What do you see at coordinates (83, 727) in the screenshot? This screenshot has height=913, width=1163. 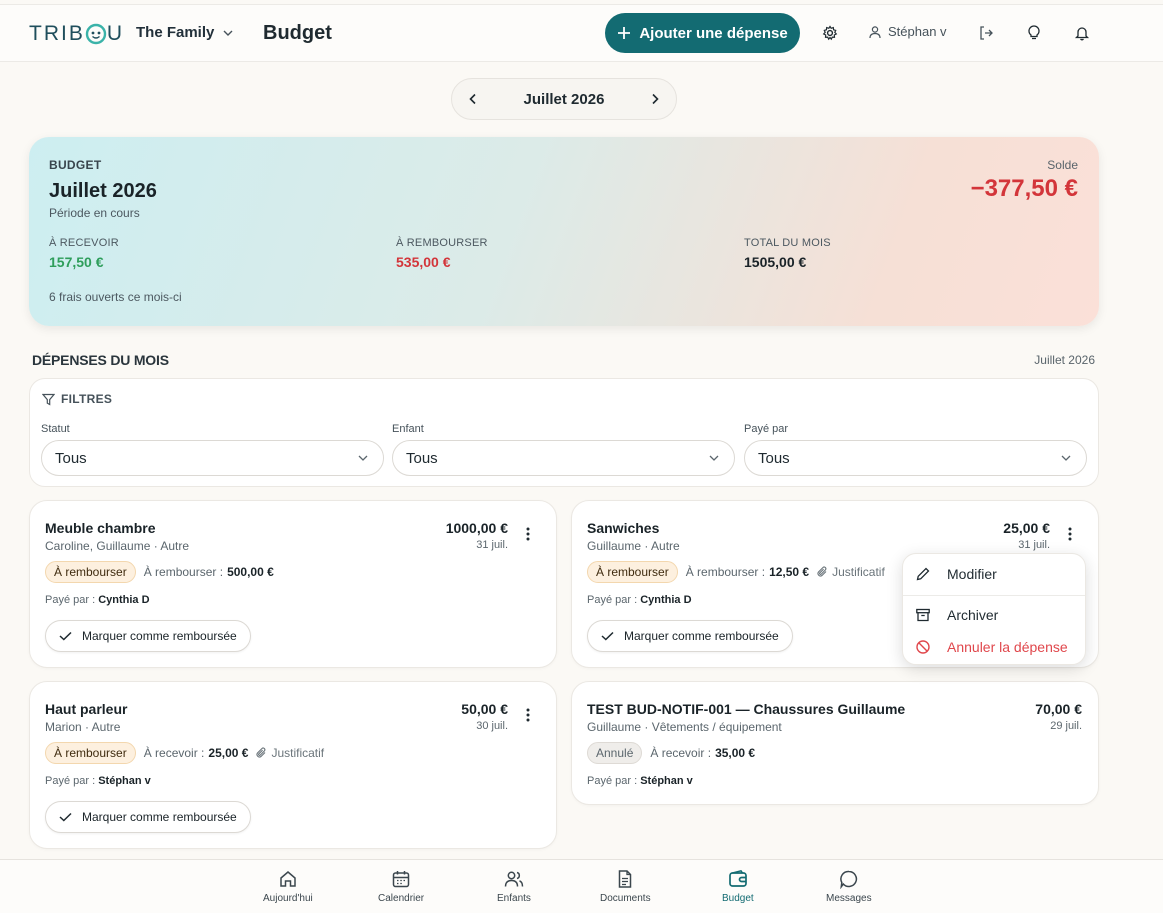 I see `expense-meta: Marion · Autre` at bounding box center [83, 727].